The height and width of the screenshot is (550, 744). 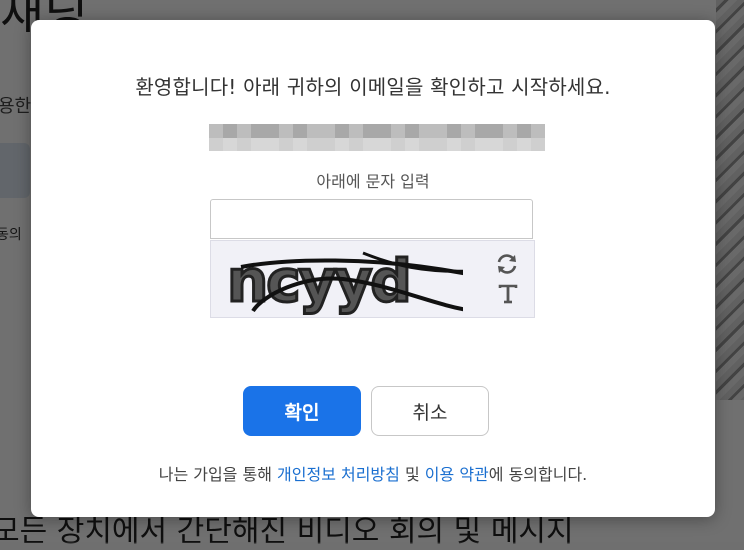 What do you see at coordinates (371, 219) in the screenshot?
I see `captcha-input` at bounding box center [371, 219].